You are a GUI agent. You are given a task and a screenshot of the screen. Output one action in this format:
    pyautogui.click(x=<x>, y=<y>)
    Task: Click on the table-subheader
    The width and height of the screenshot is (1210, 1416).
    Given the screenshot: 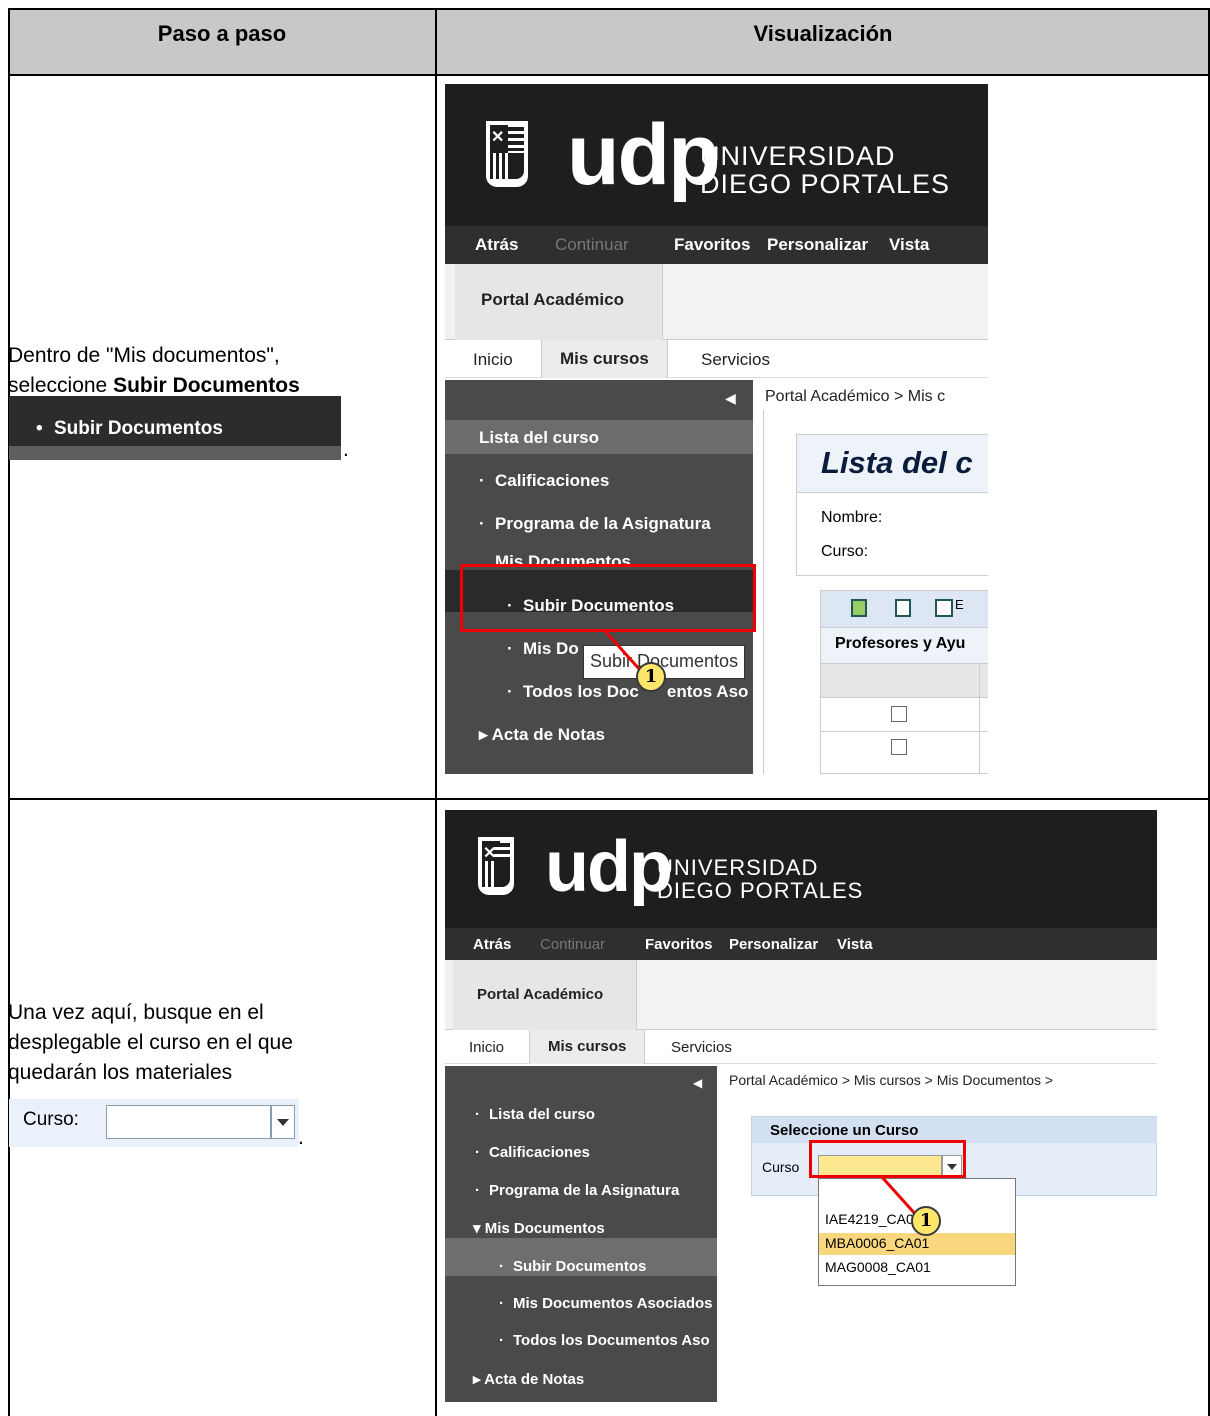 What is the action you would take?
    pyautogui.click(x=904, y=680)
    